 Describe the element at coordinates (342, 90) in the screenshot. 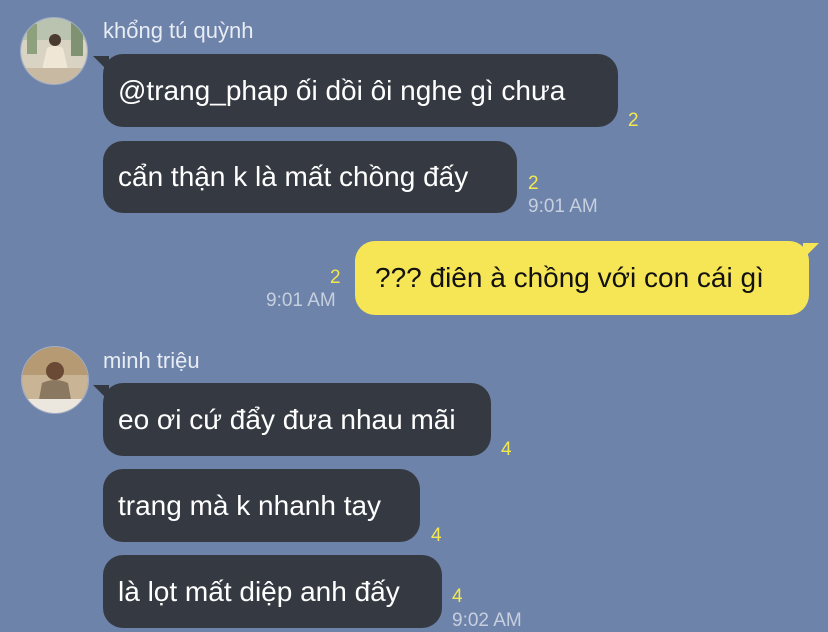

I see `message-text: @trang_phap ối dồi ôi nghe gì chưa` at that location.